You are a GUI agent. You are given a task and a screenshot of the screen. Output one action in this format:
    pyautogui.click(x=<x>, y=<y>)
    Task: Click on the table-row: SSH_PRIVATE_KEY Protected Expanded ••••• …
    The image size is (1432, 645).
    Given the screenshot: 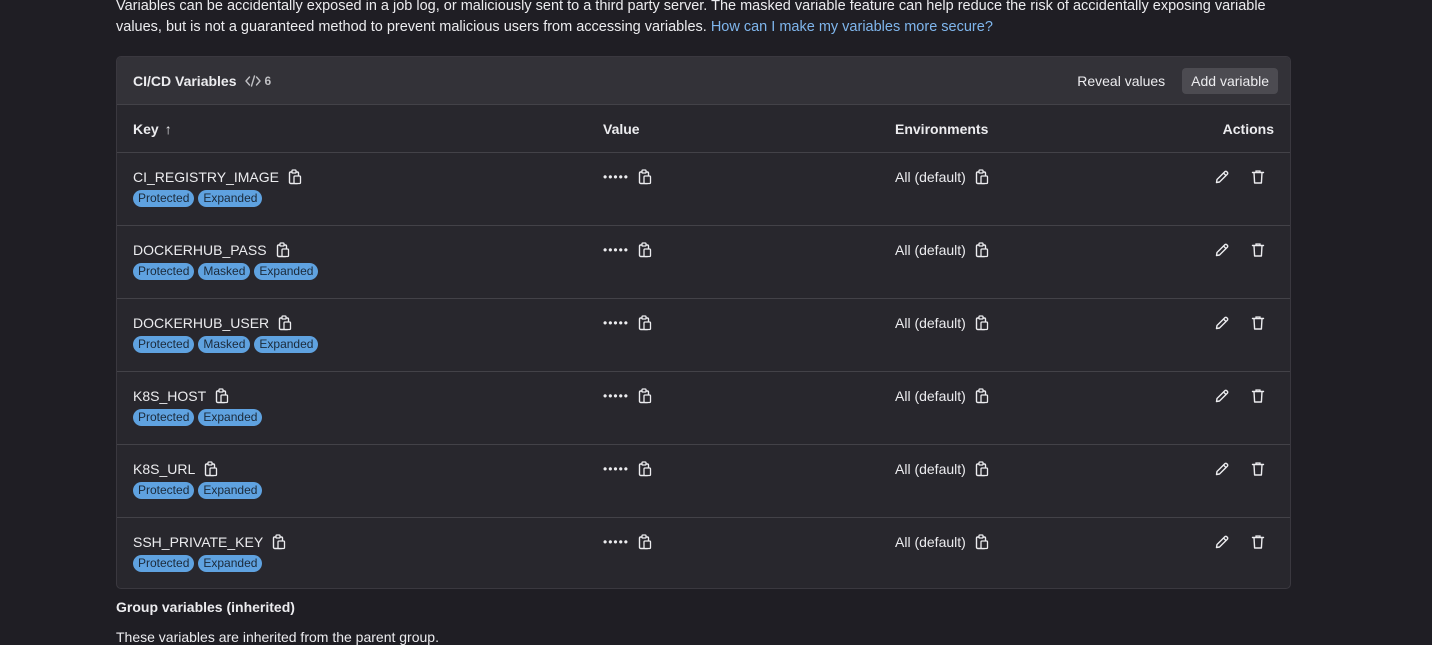 What is the action you would take?
    pyautogui.click(x=703, y=553)
    